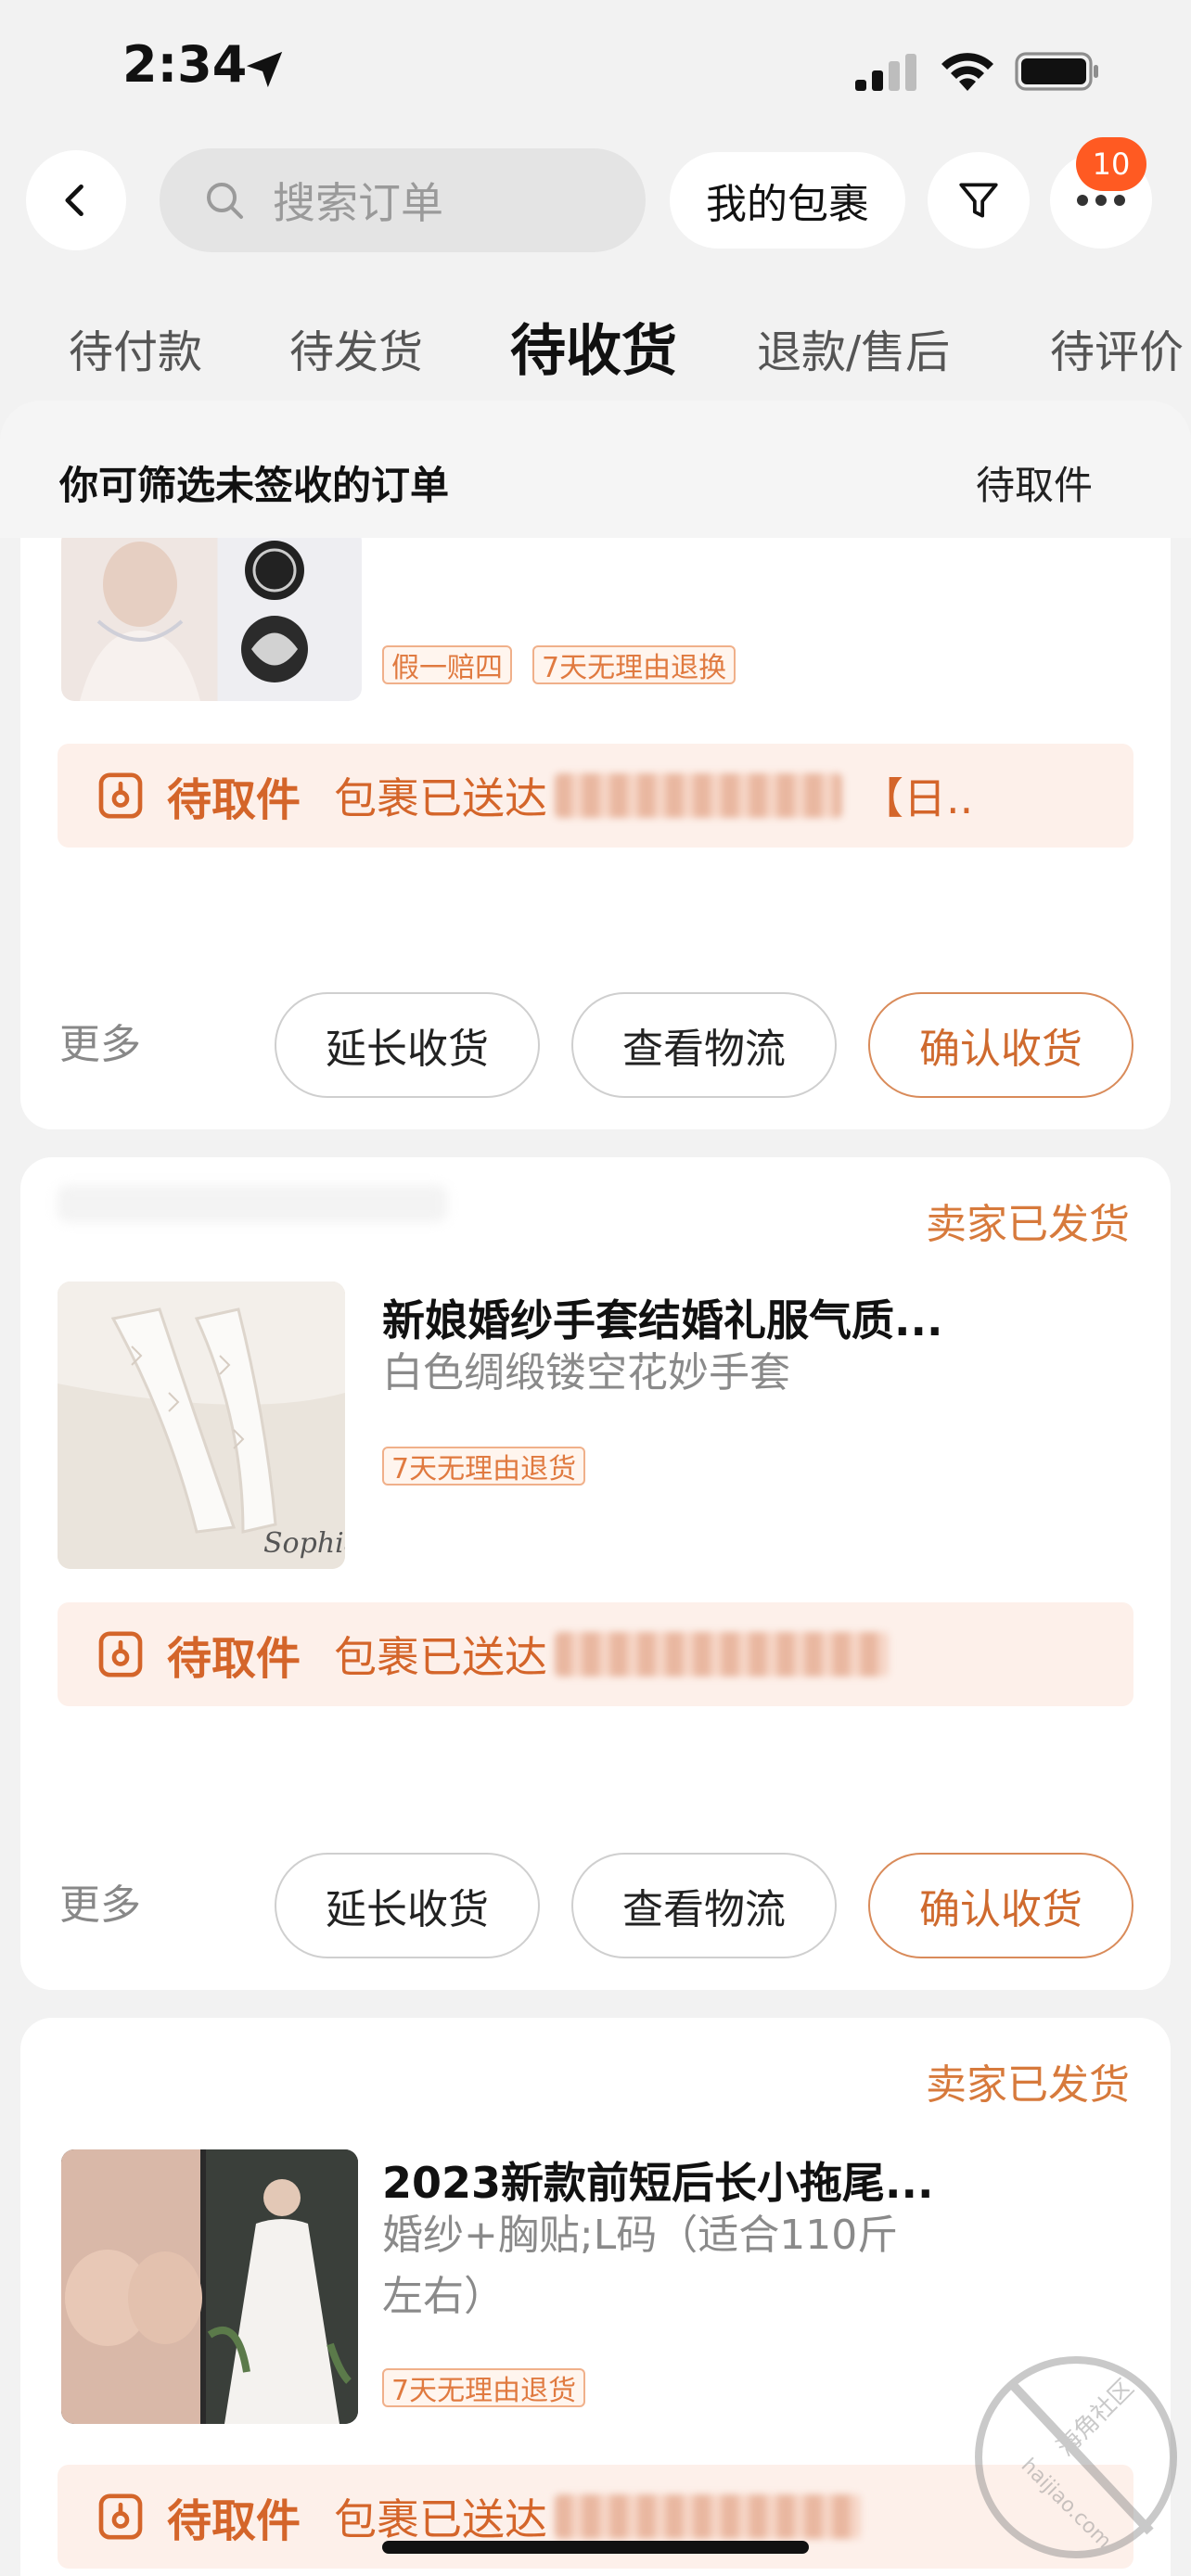  What do you see at coordinates (640, 2235) in the screenshot?
I see `item-spec-line1: 婚纱+胸贴;L码（适合110斤` at bounding box center [640, 2235].